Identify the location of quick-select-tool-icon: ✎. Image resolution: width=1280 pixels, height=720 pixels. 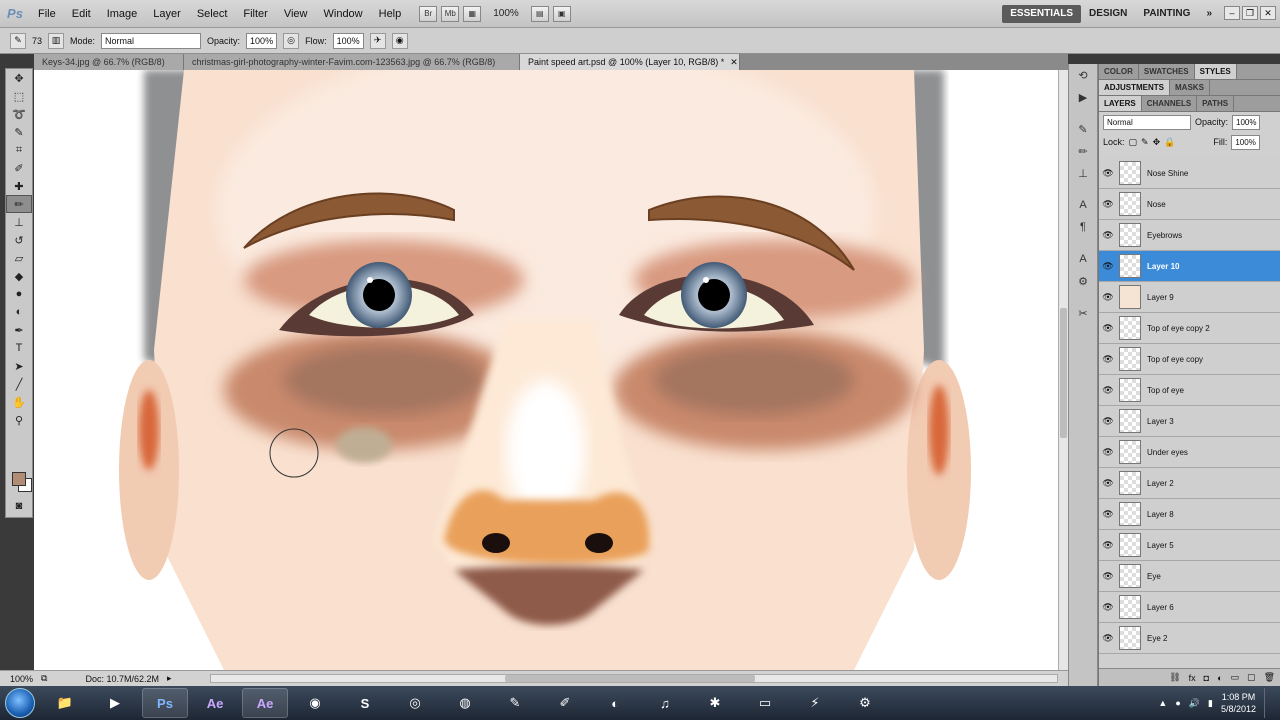
(19, 132).